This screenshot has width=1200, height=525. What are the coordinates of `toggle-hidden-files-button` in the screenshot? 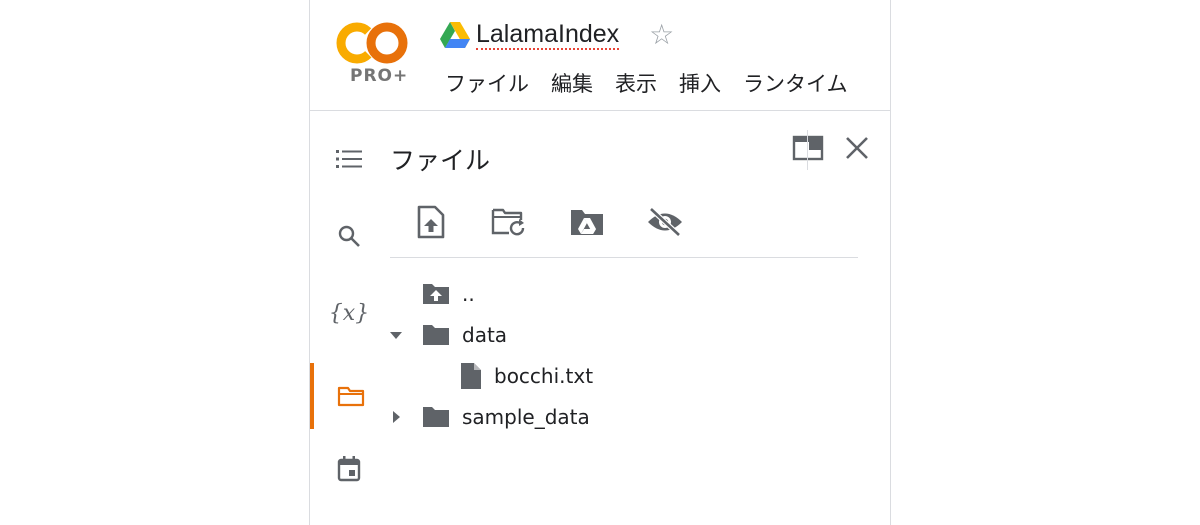 It's located at (665, 222).